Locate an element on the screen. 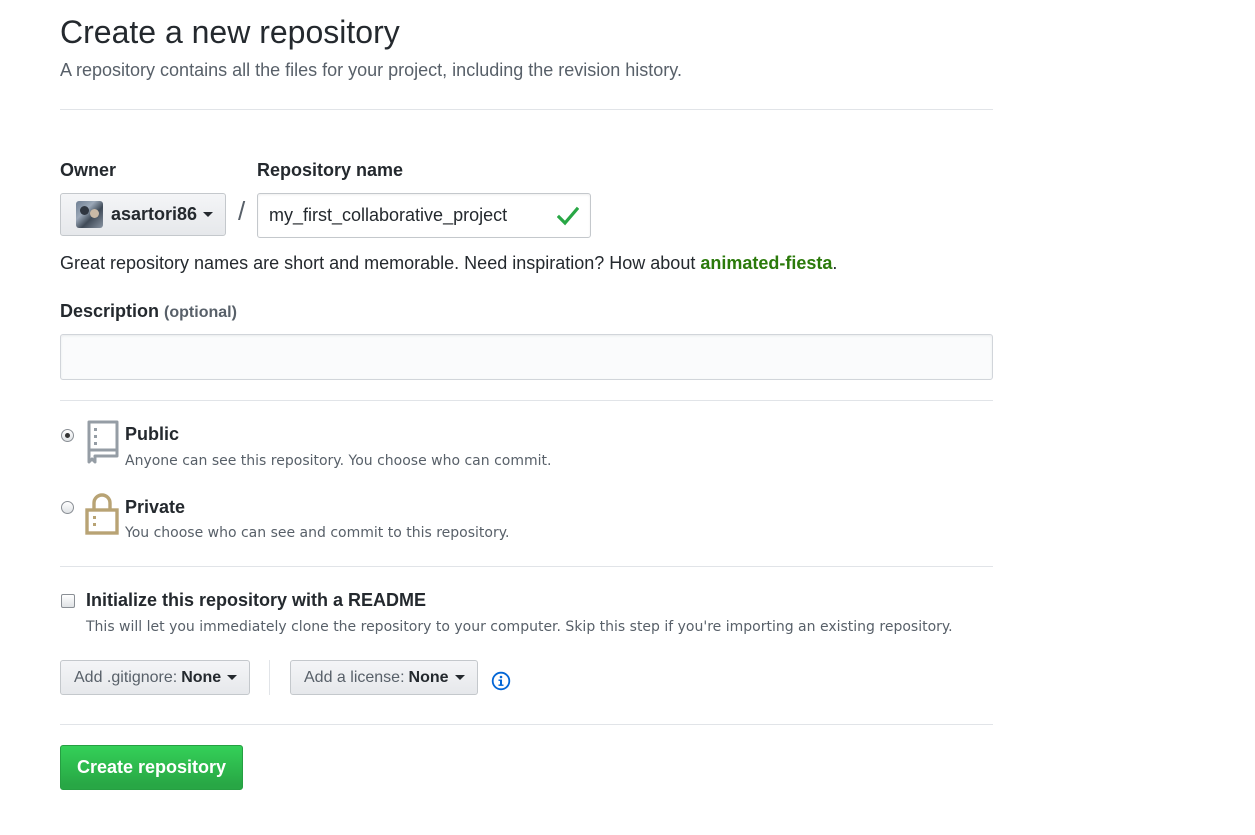 This screenshot has width=1255, height=835. gitignore-dropdown: Add .gitignore: None is located at coordinates (155, 677).